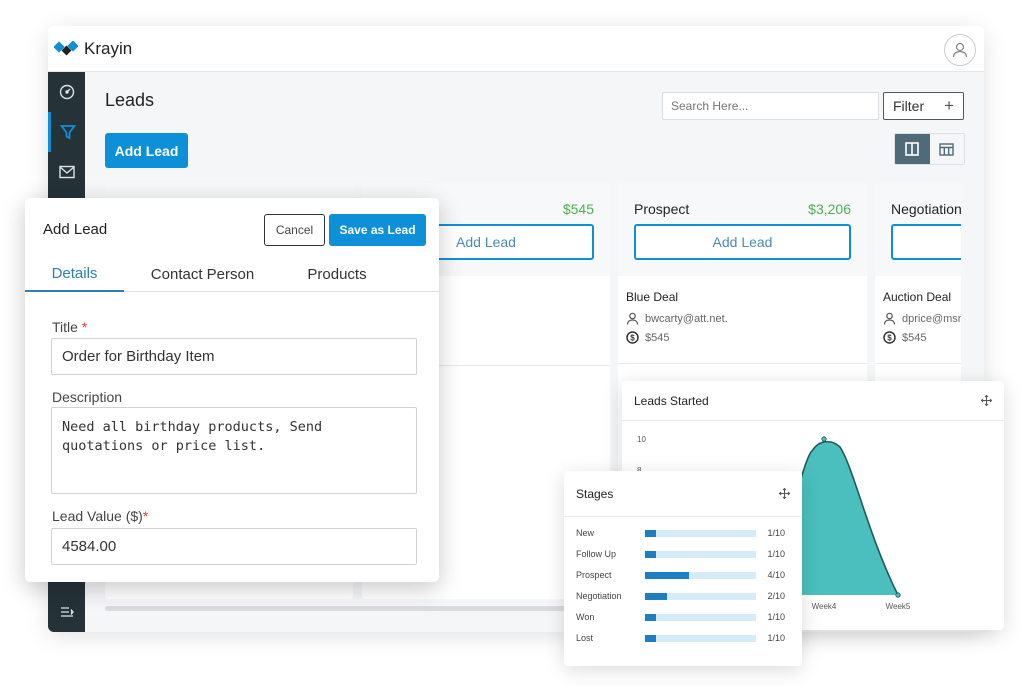  What do you see at coordinates (599, 596) in the screenshot?
I see `stage-name: Negotiation` at bounding box center [599, 596].